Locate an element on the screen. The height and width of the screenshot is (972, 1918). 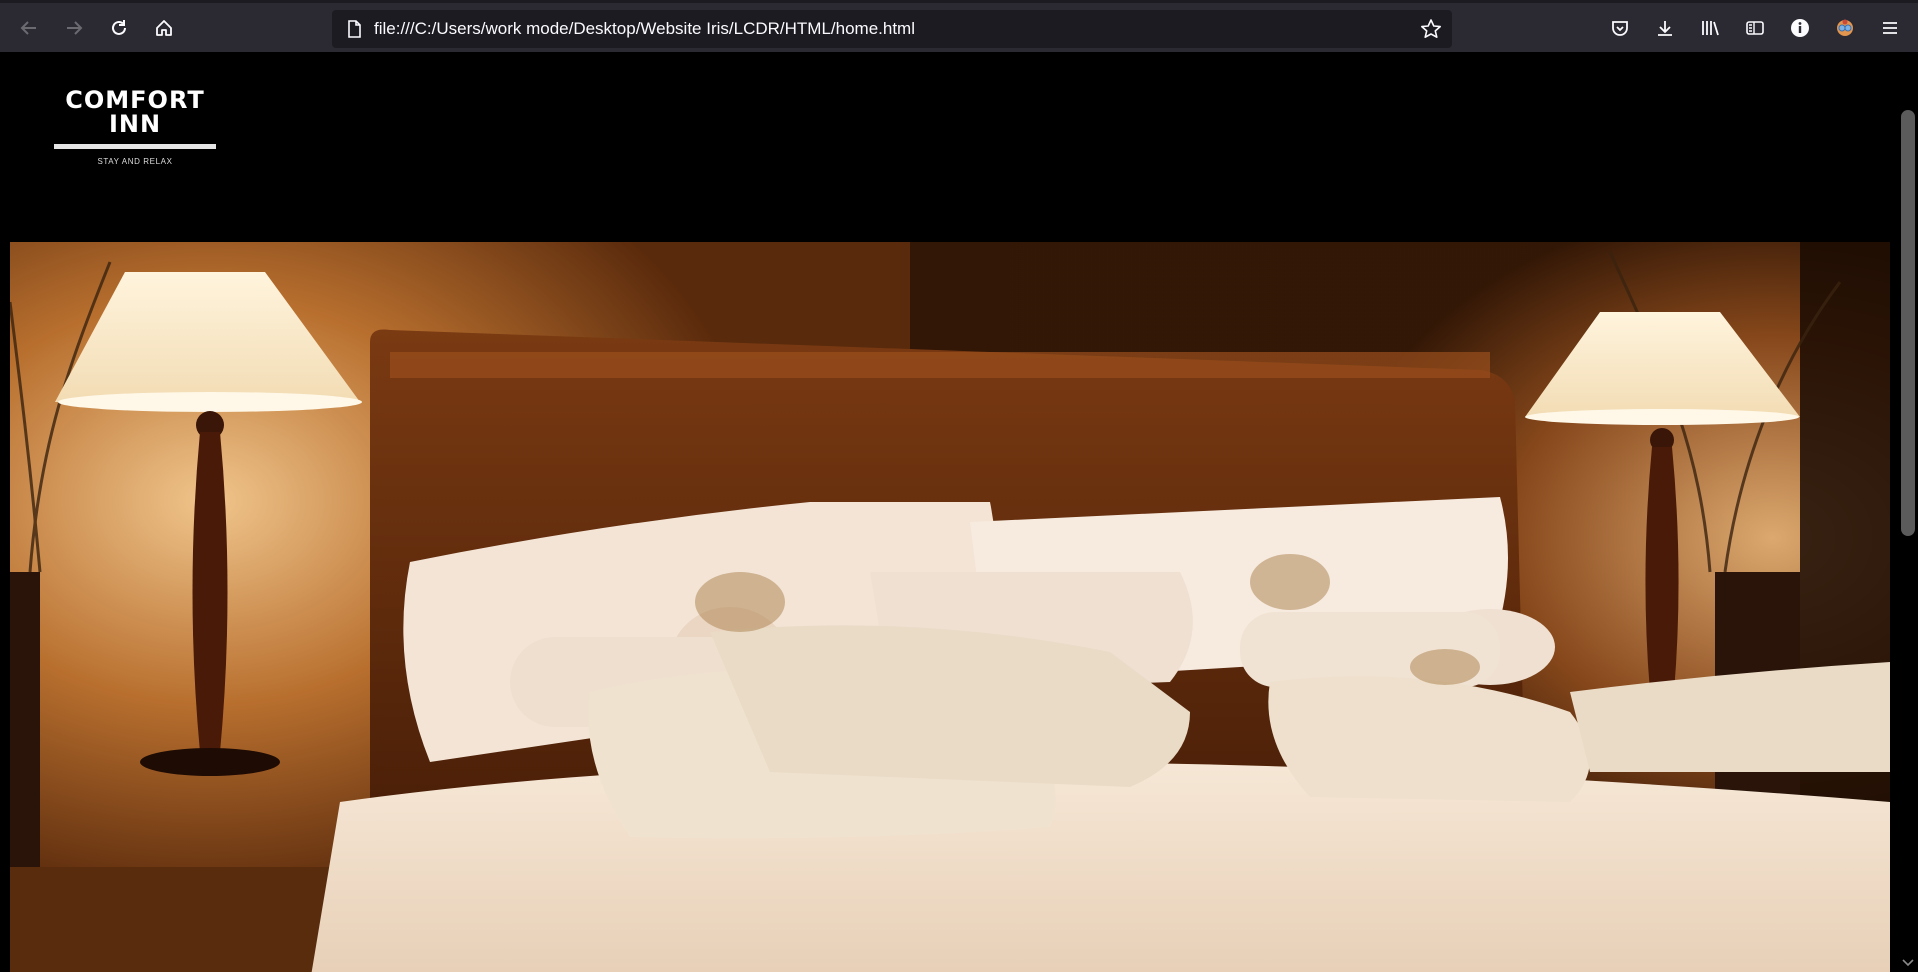
home-button is located at coordinates (164, 28).